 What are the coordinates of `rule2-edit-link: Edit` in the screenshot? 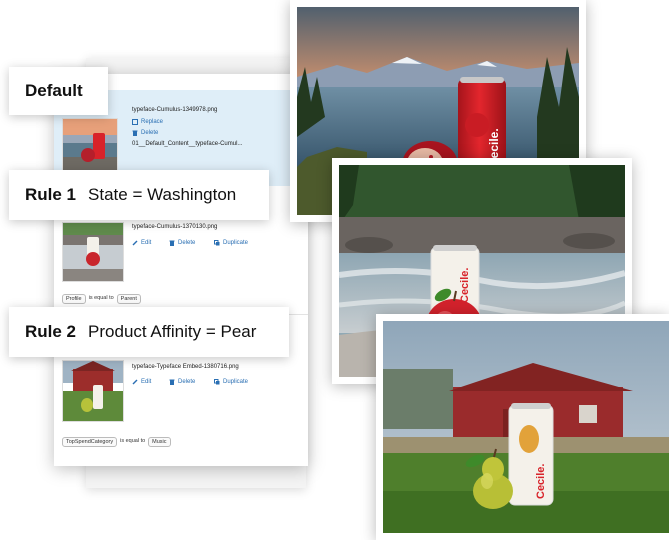 It's located at (141, 382).